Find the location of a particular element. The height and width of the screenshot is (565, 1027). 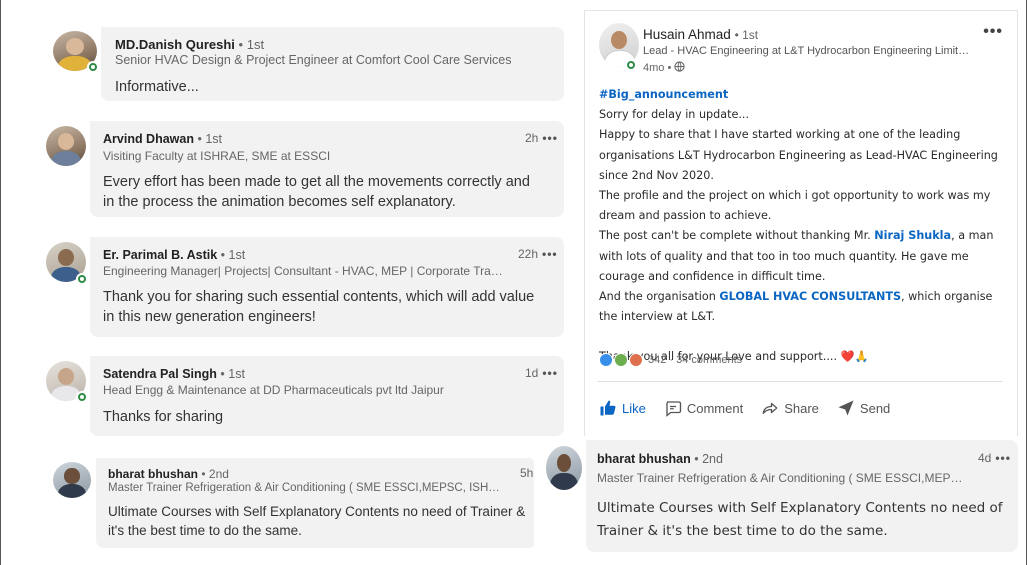

comments-count: · 34 comments is located at coordinates (705, 360).